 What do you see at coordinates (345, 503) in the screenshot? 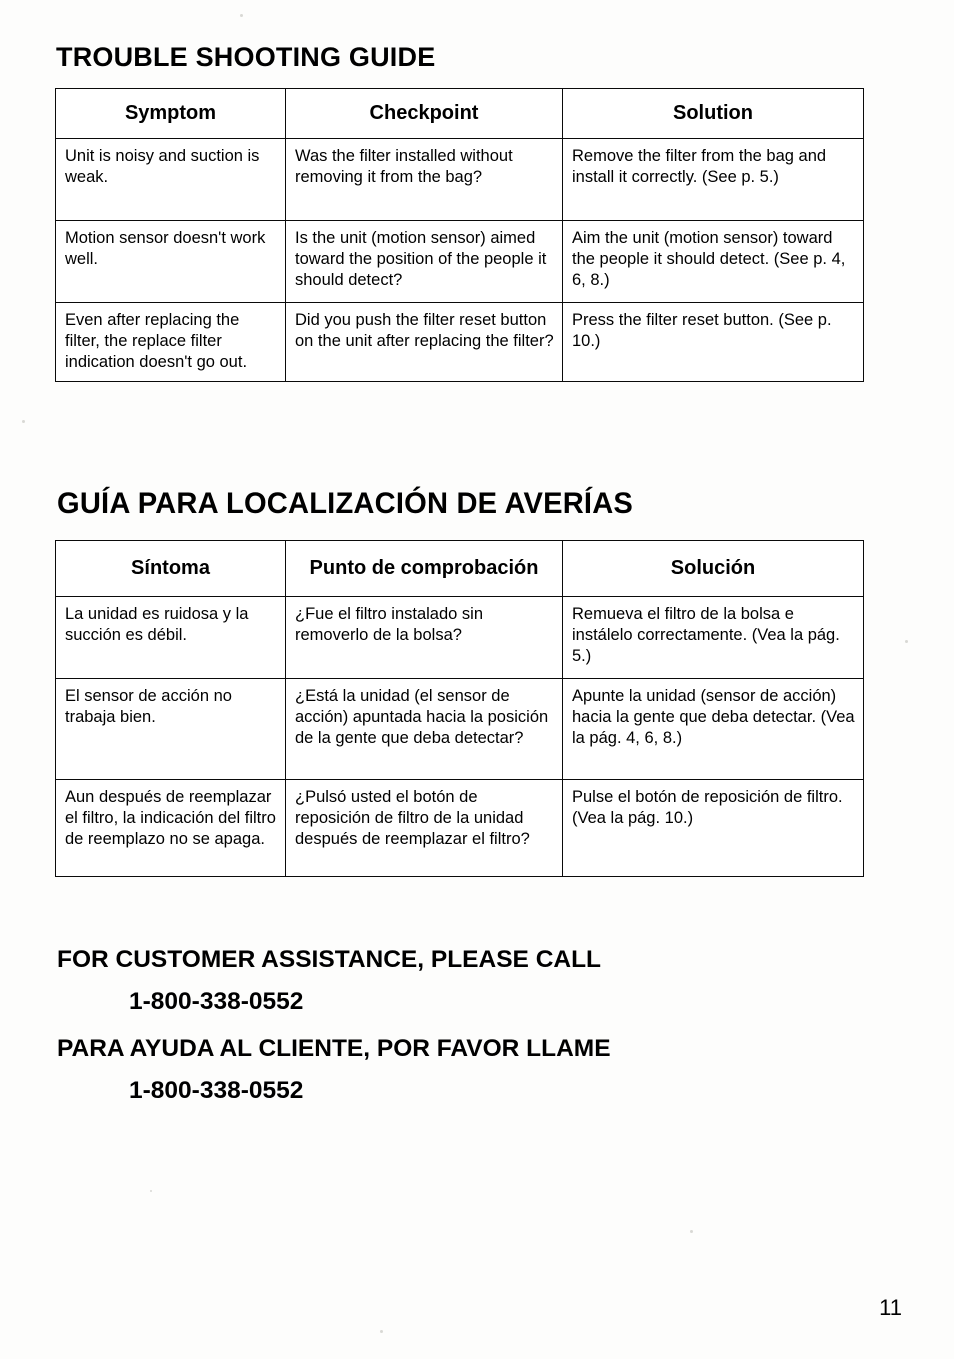
I see `spanish-section-title: GUÍA PARA LOCALIZACIÓN DE AVERÍAS` at bounding box center [345, 503].